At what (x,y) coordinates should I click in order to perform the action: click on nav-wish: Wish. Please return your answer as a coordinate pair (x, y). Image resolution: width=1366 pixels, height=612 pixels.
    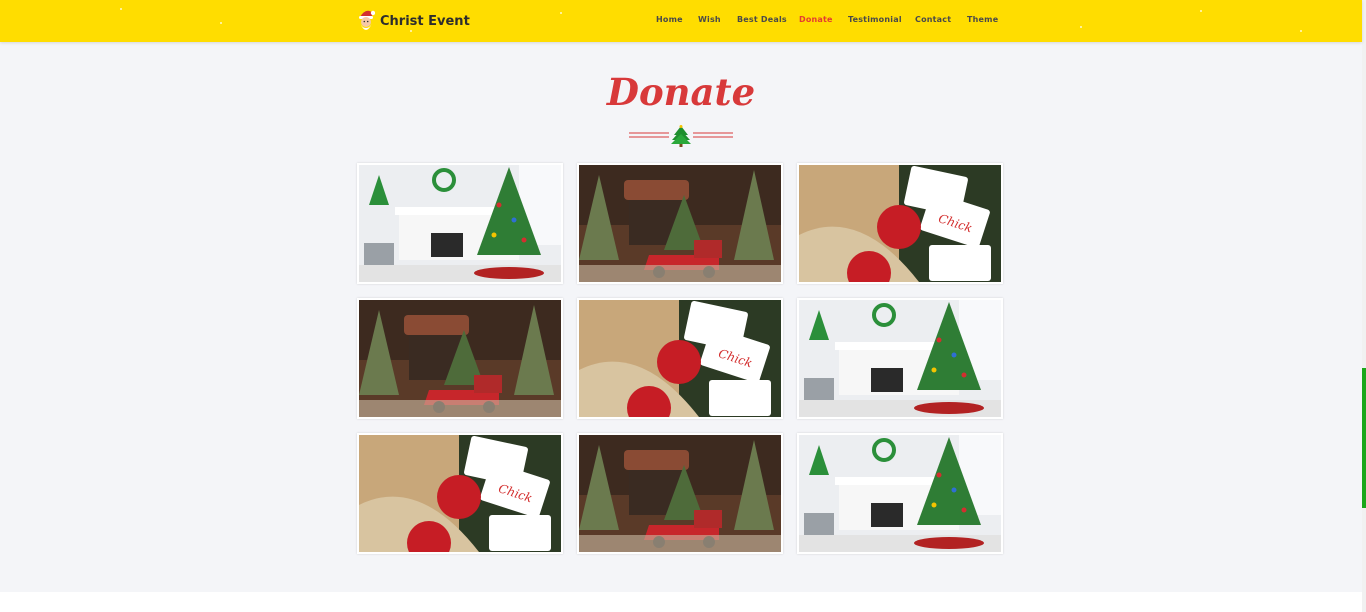
    Looking at the image, I should click on (709, 19).